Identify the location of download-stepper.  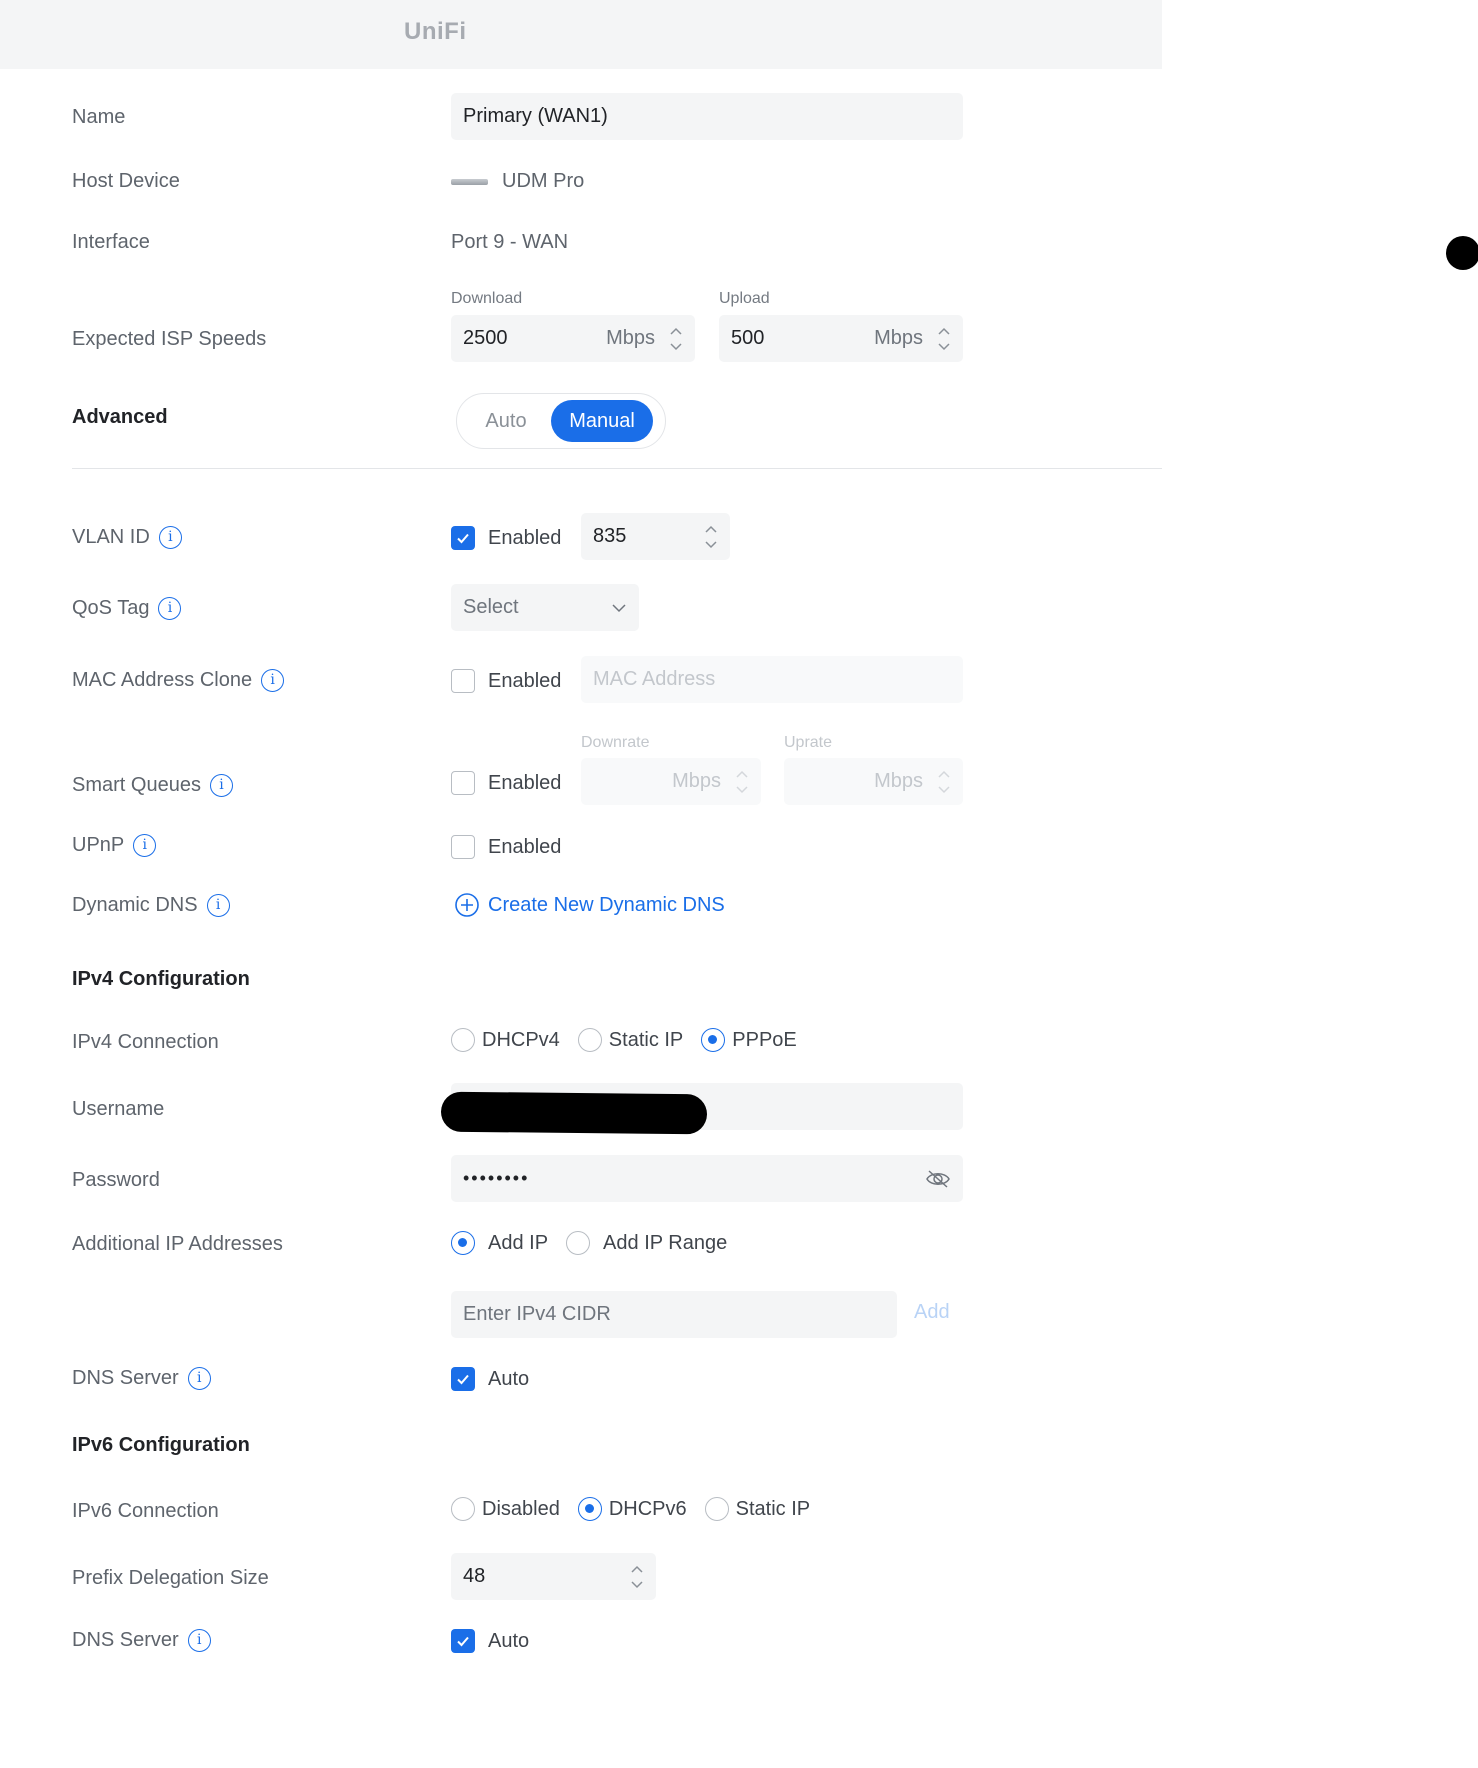
(676, 339).